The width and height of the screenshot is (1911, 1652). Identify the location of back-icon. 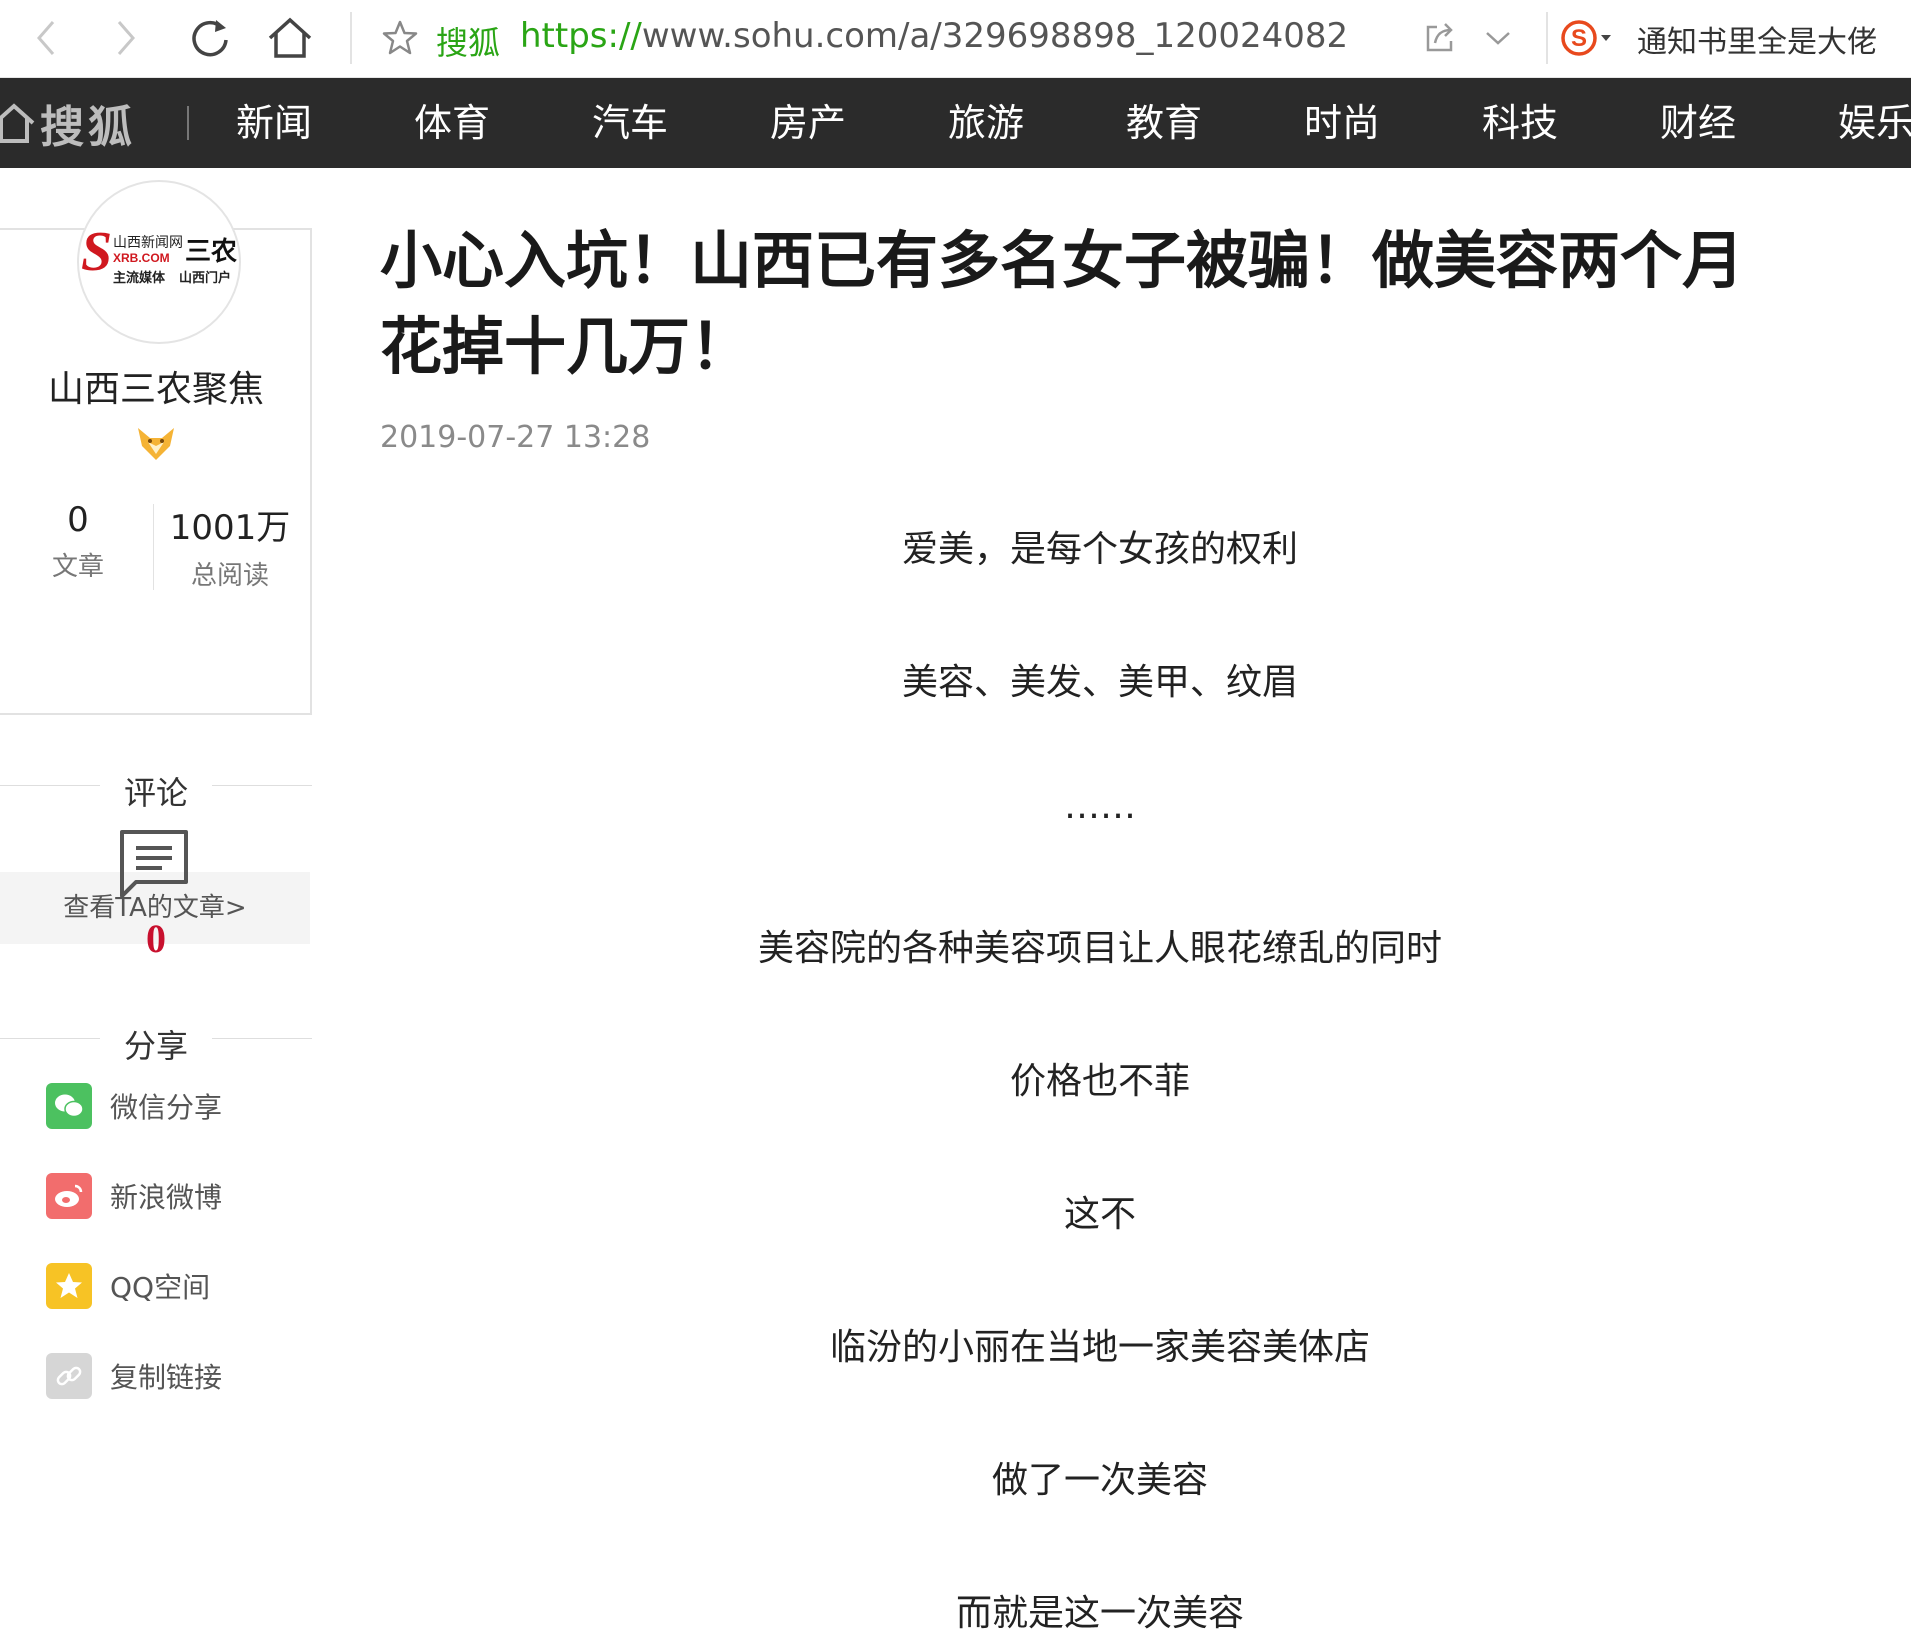
(46, 38).